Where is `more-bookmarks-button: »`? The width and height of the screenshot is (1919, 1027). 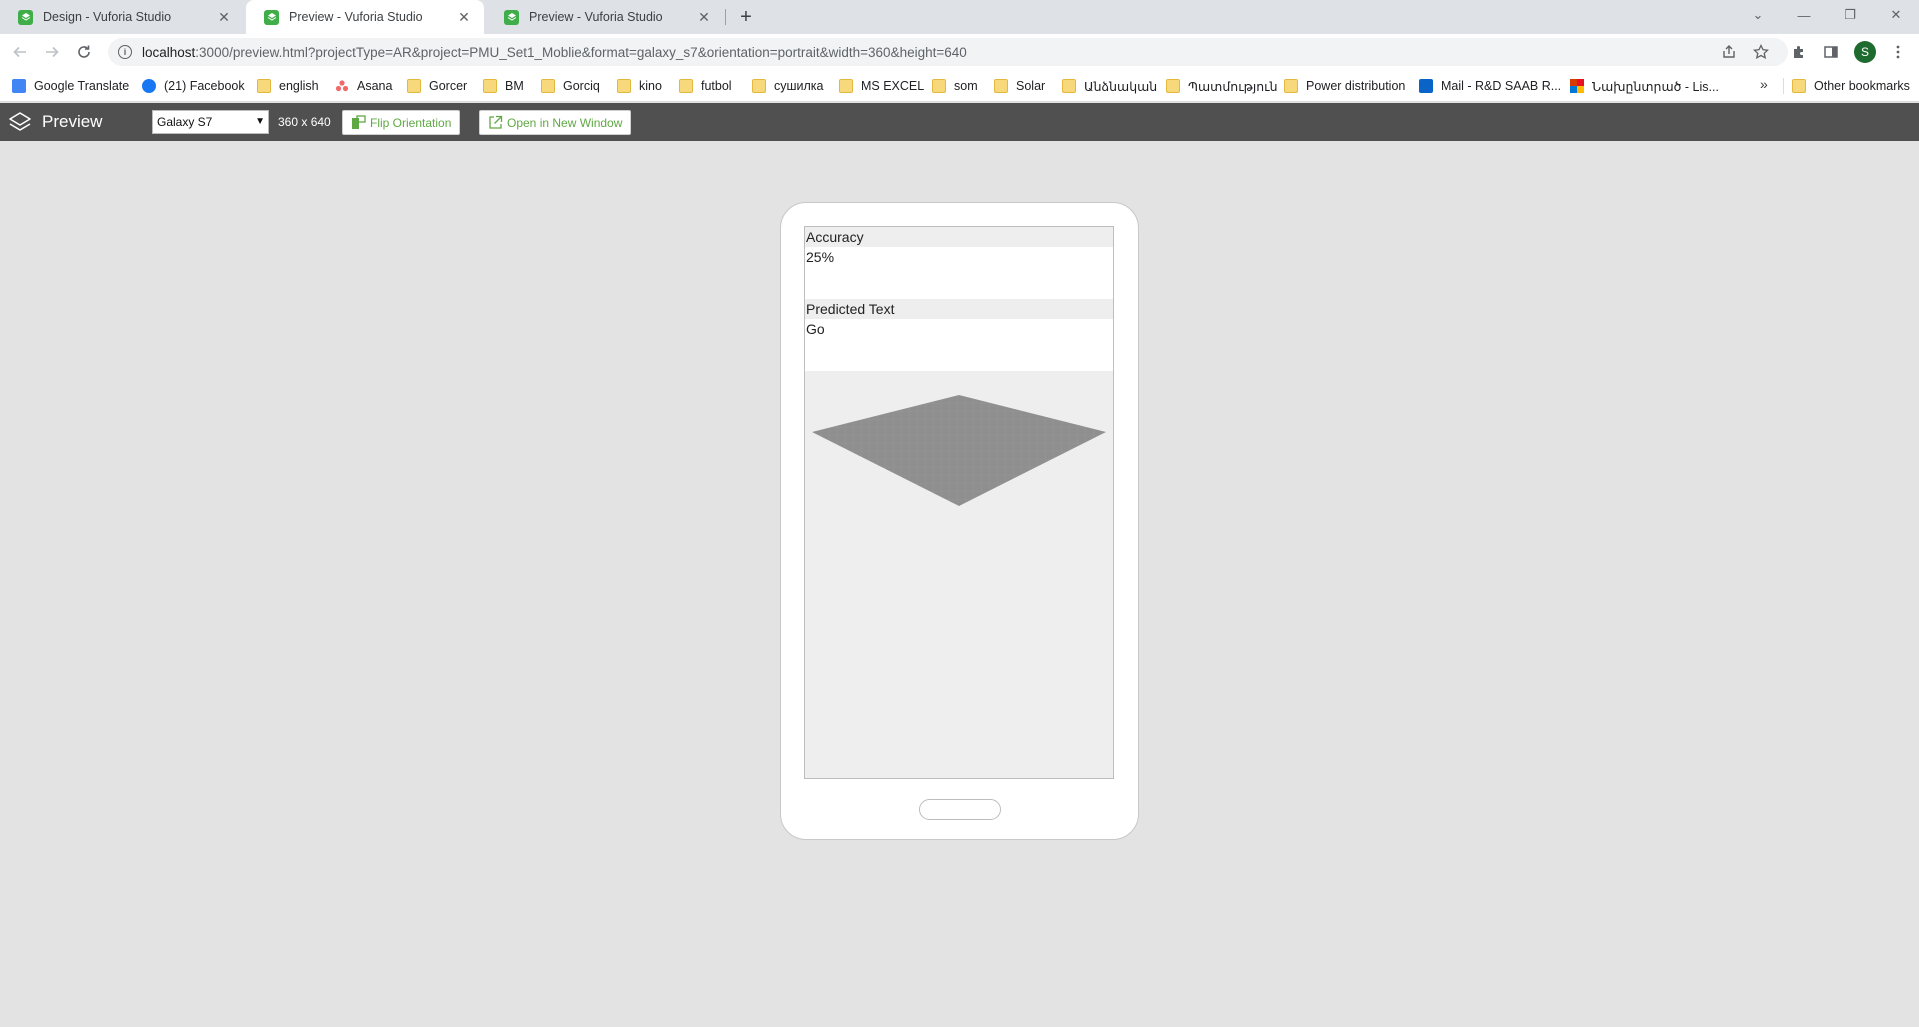 more-bookmarks-button: » is located at coordinates (1764, 84).